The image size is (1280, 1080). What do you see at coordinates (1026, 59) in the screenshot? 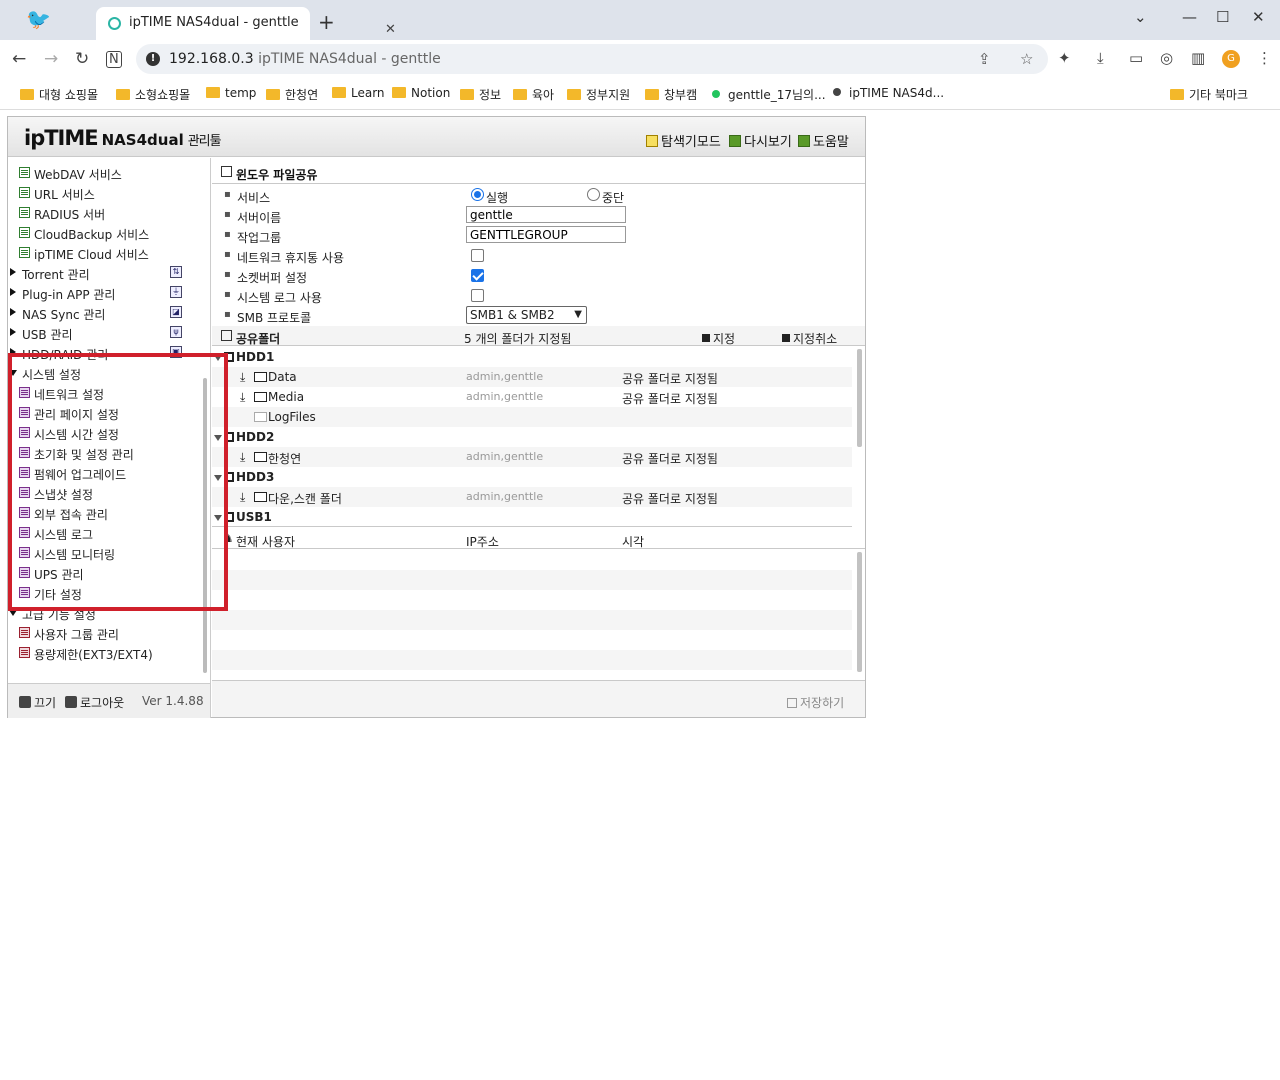
I see `bookmark-star-icon: ☆` at bounding box center [1026, 59].